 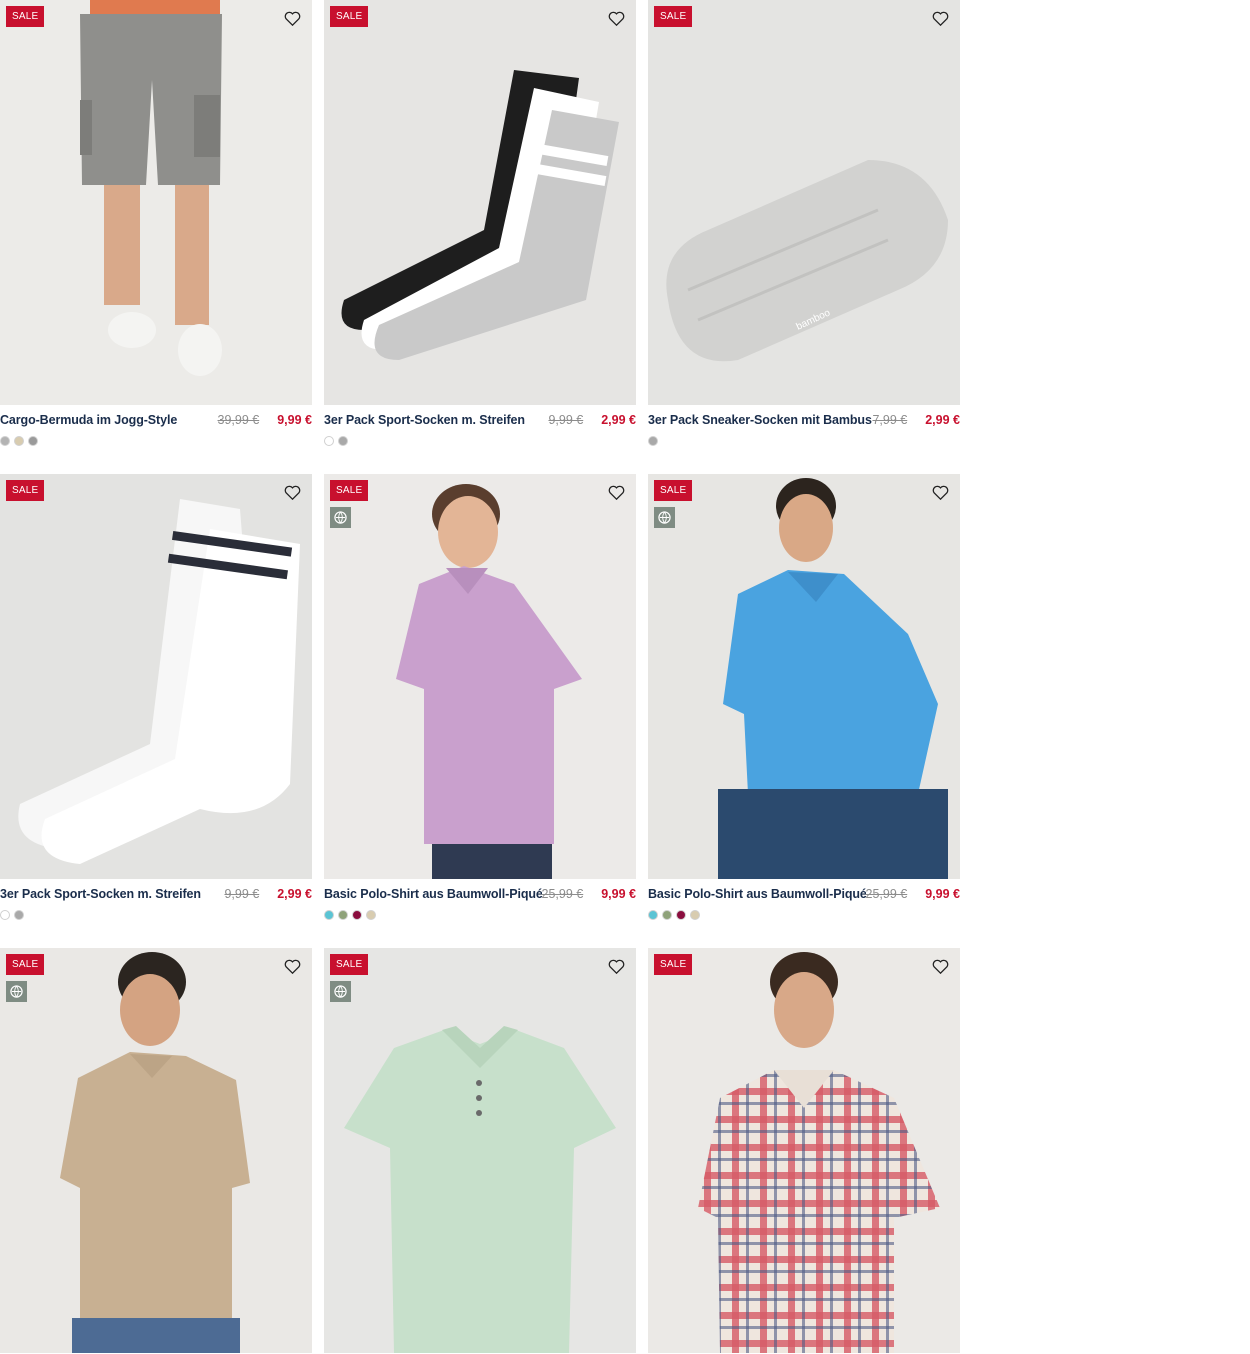 I want to click on sport-socks-illustration, so click(x=480, y=202).